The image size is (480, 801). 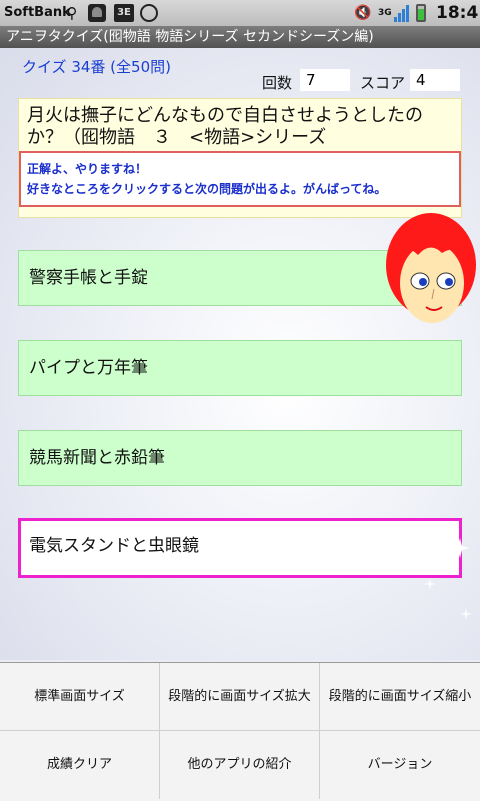 What do you see at coordinates (458, 13) in the screenshot?
I see `clock: 18:41` at bounding box center [458, 13].